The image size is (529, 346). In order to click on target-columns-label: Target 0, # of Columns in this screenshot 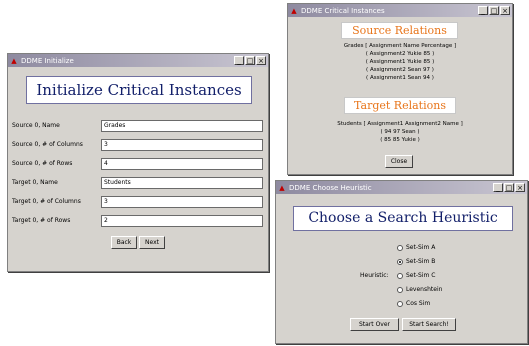, I will do `click(46, 201)`.